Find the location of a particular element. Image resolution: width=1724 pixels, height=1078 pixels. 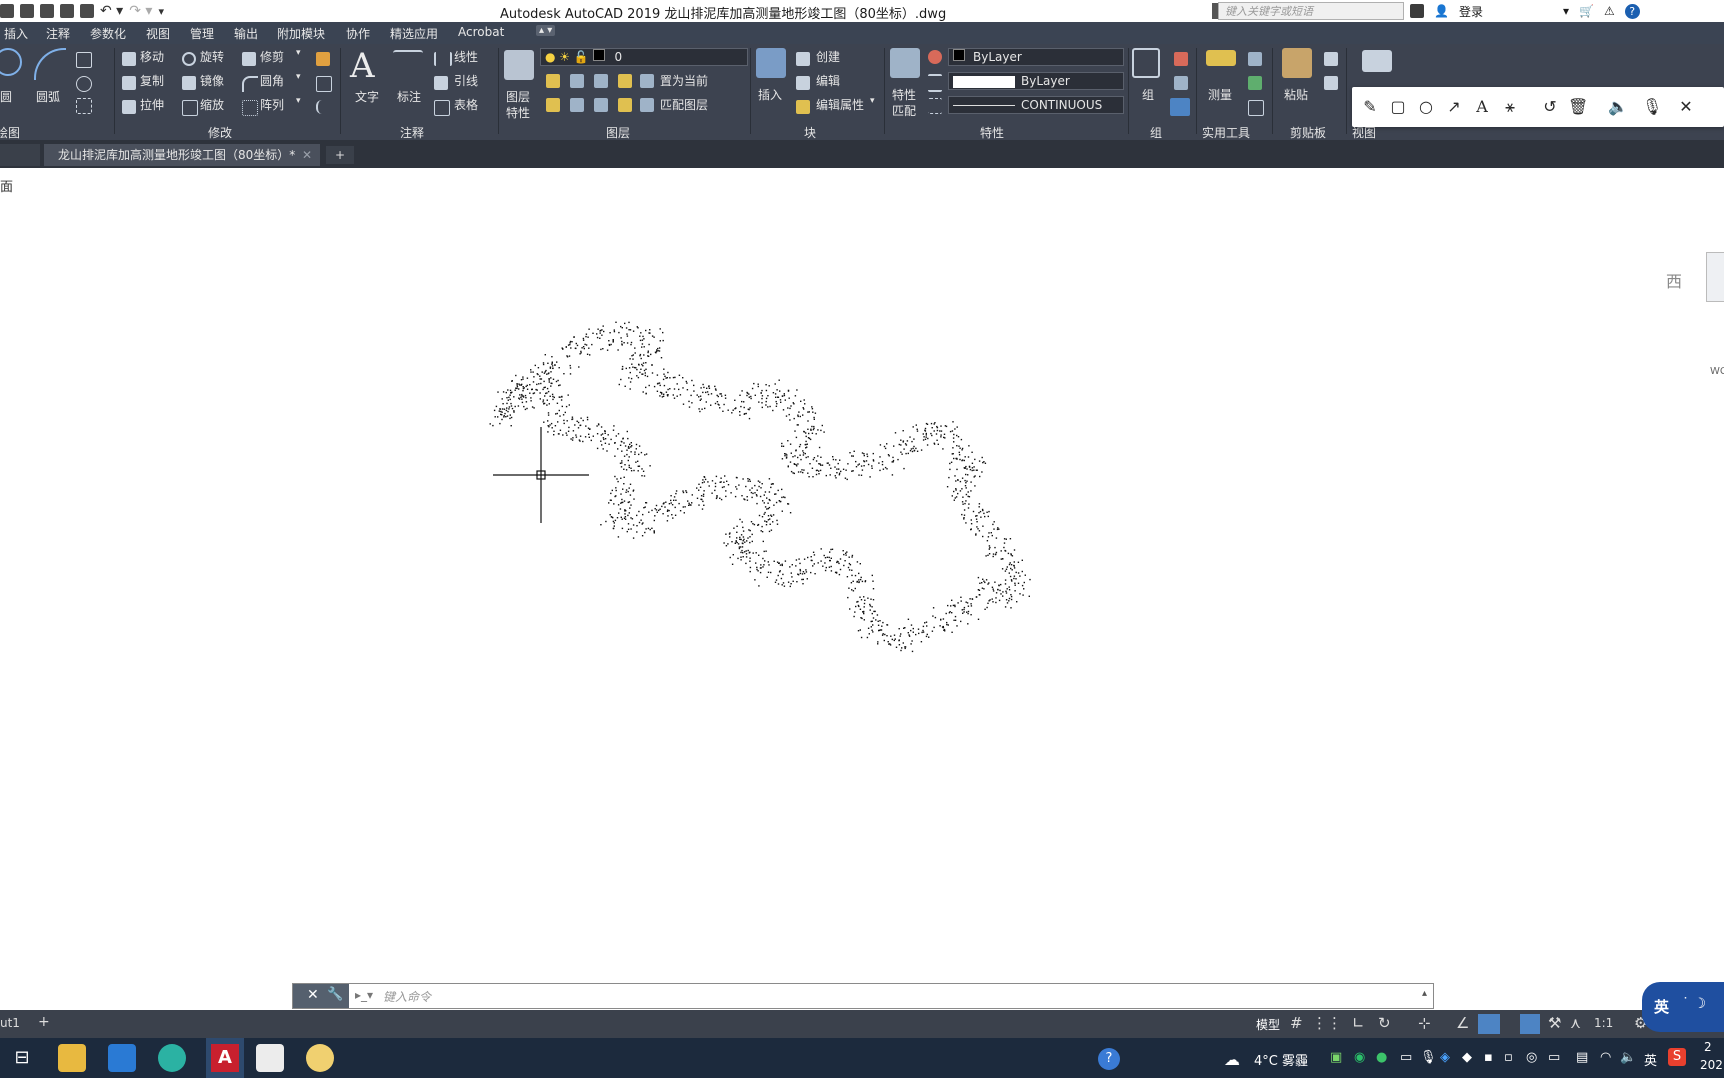

magic-wand-icon: ⚹ is located at coordinates (1510, 107).